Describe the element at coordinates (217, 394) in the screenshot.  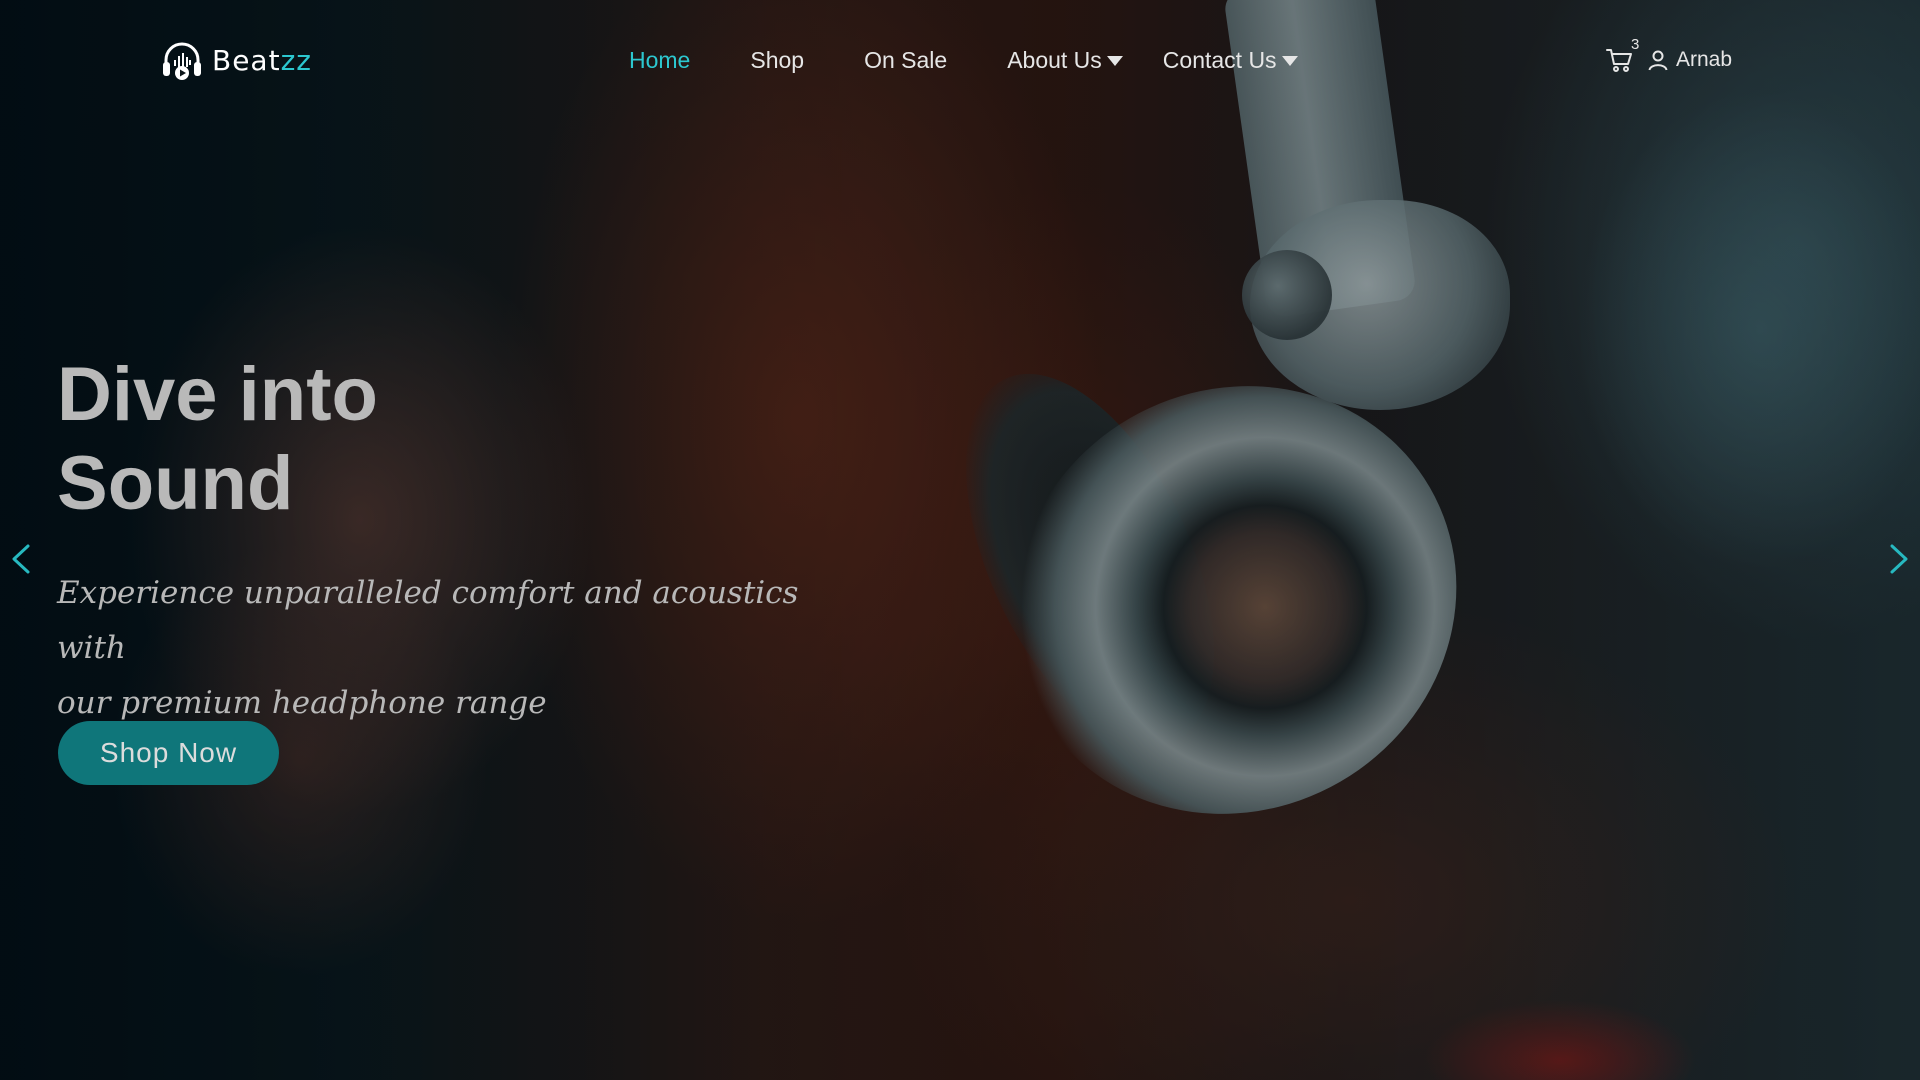
I see `hero-title-line-1: Dive into` at that location.